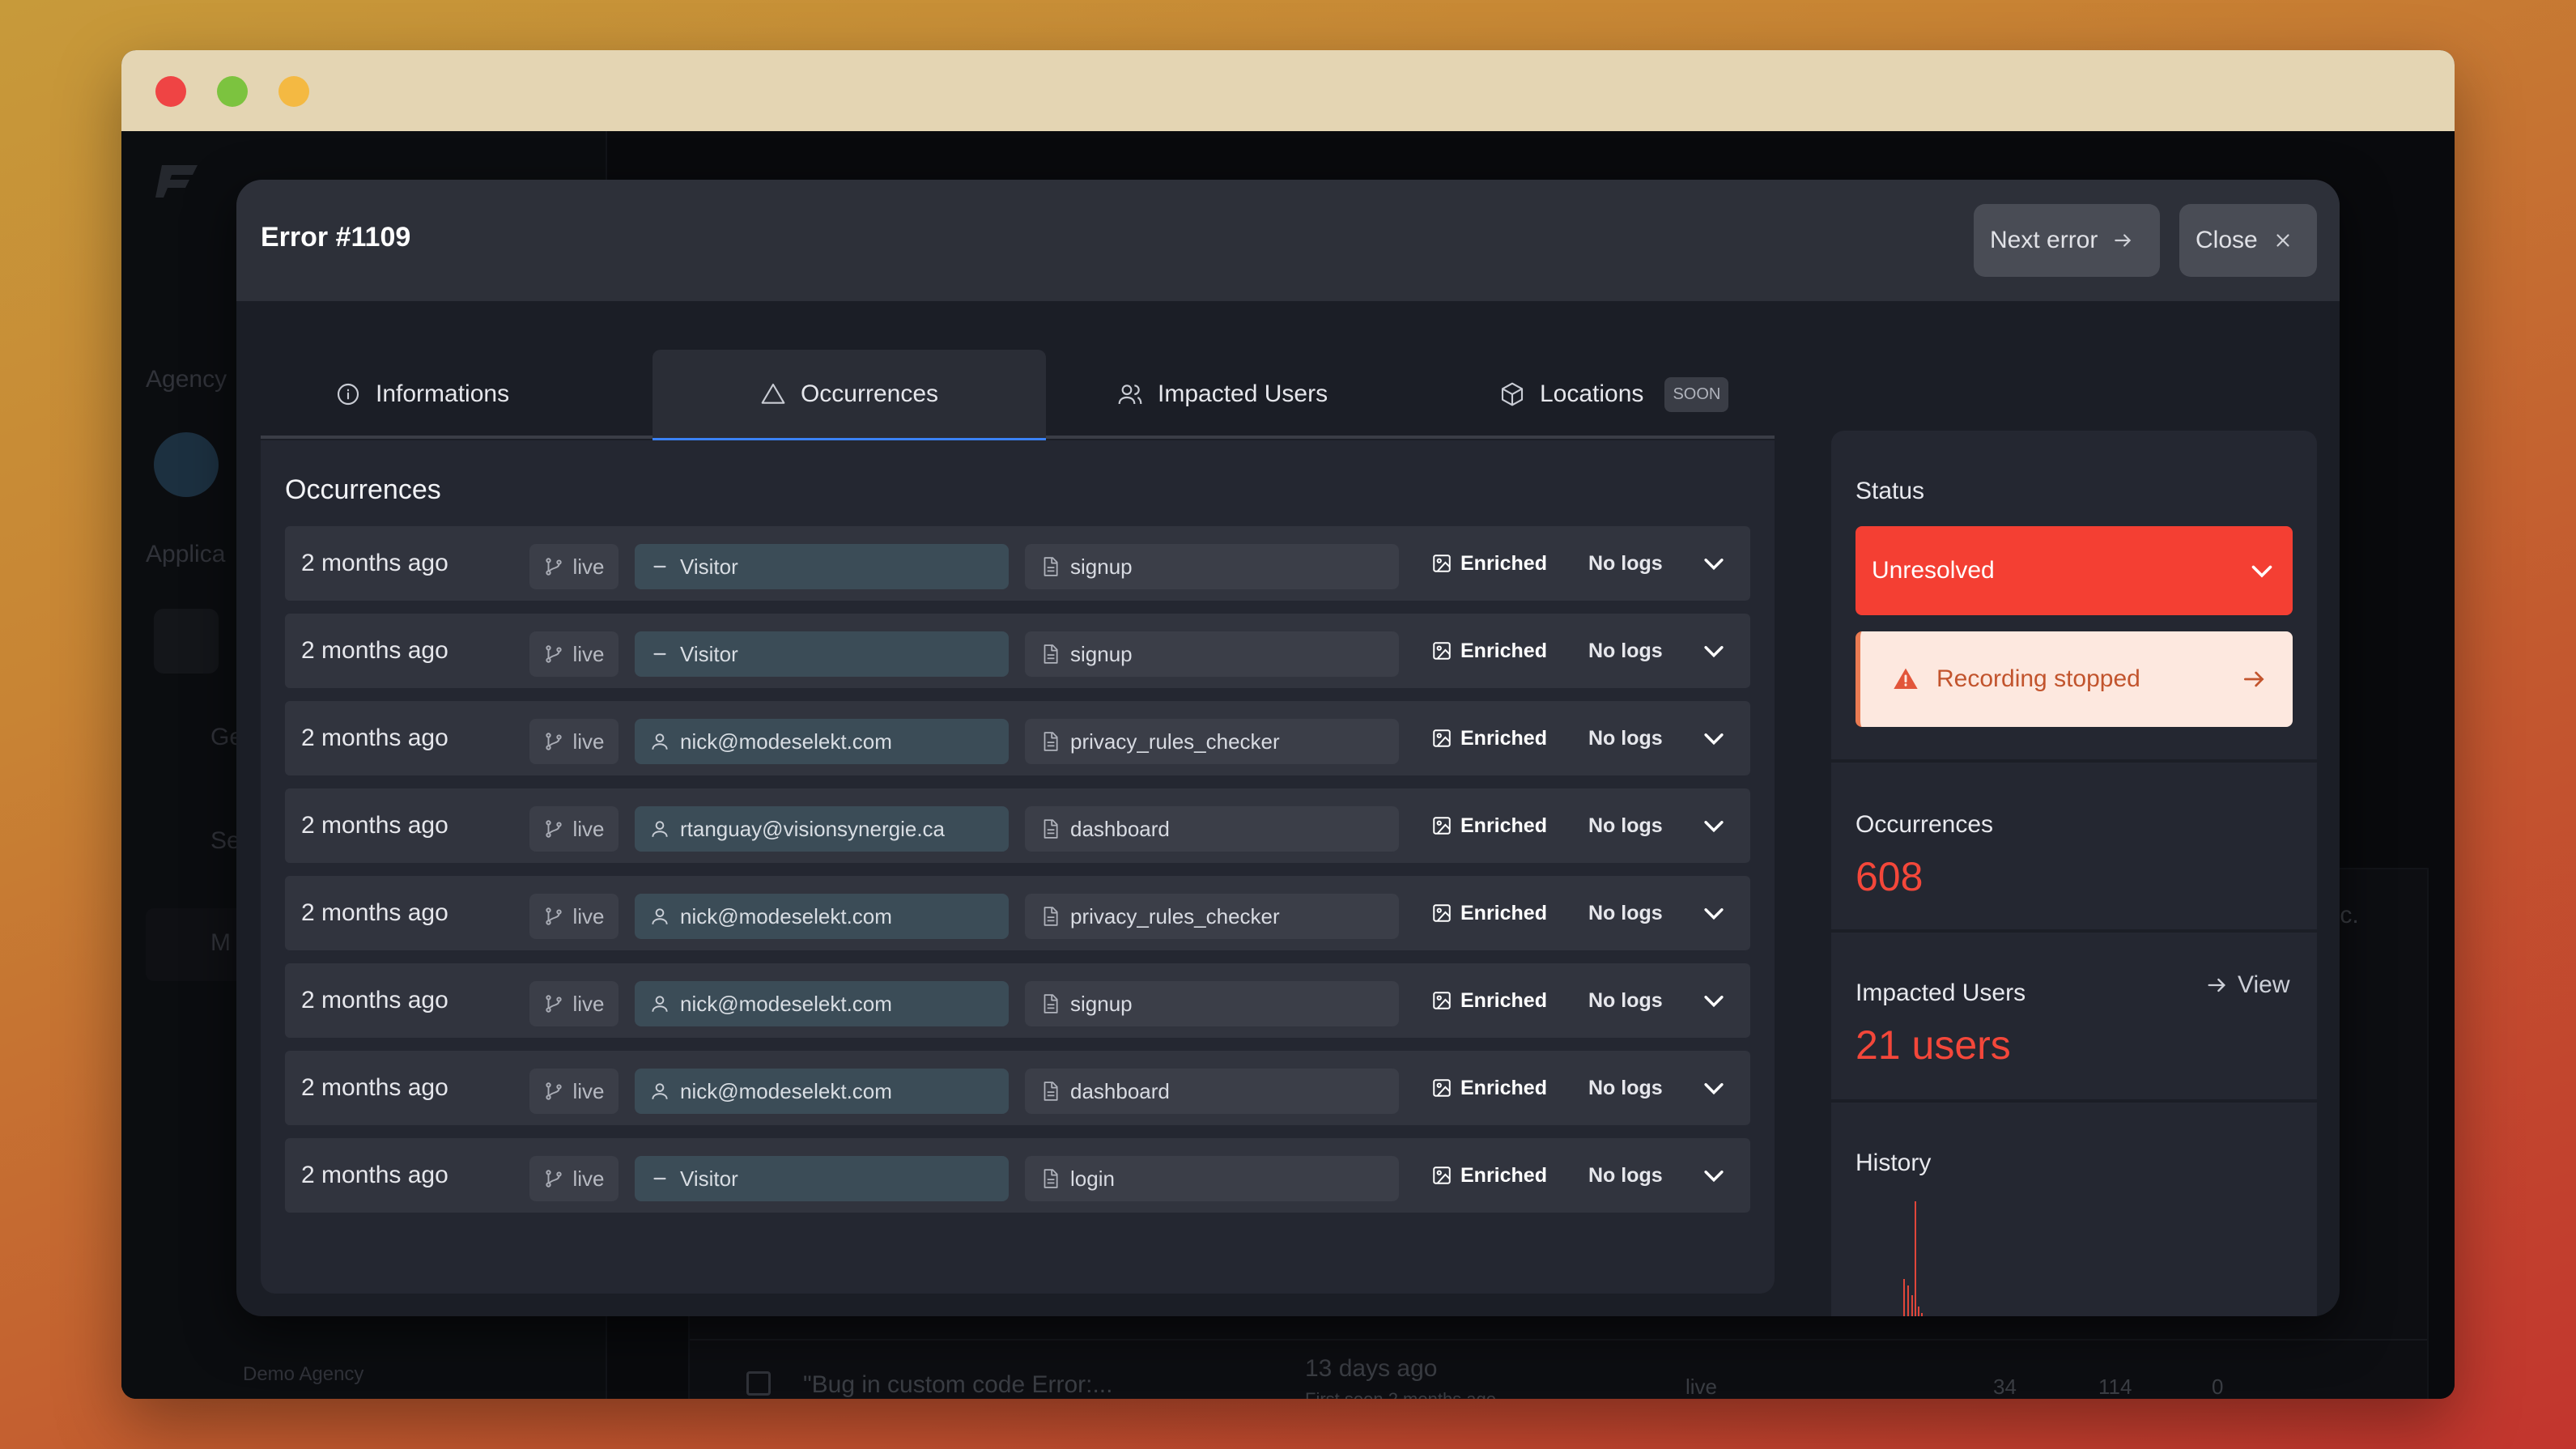 The image size is (2576, 1449). I want to click on maximize-window-button, so click(233, 91).